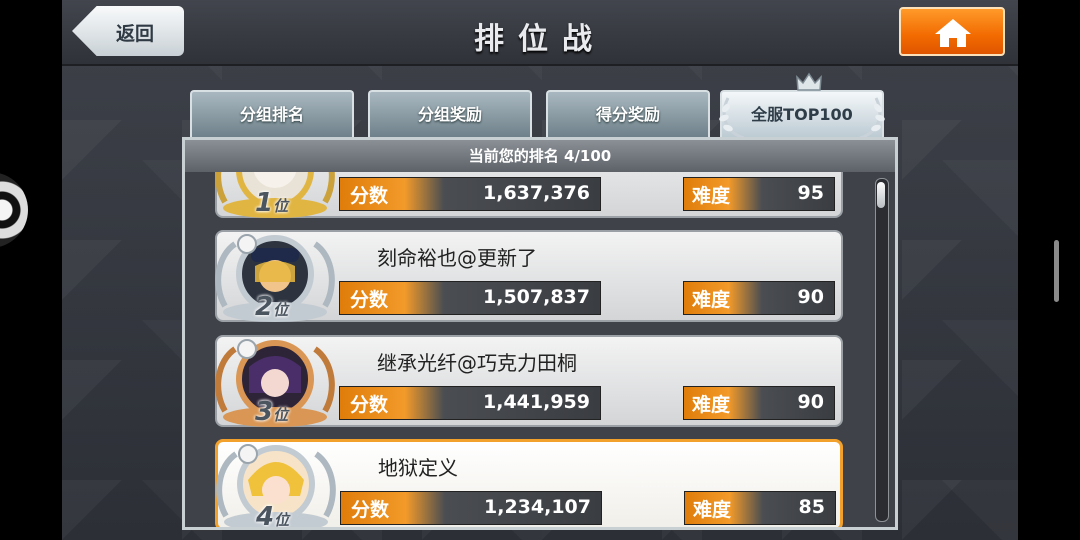 Image resolution: width=1080 pixels, height=540 pixels. Describe the element at coordinates (536, 402) in the screenshot. I see `score-value: 1,441,959` at that location.